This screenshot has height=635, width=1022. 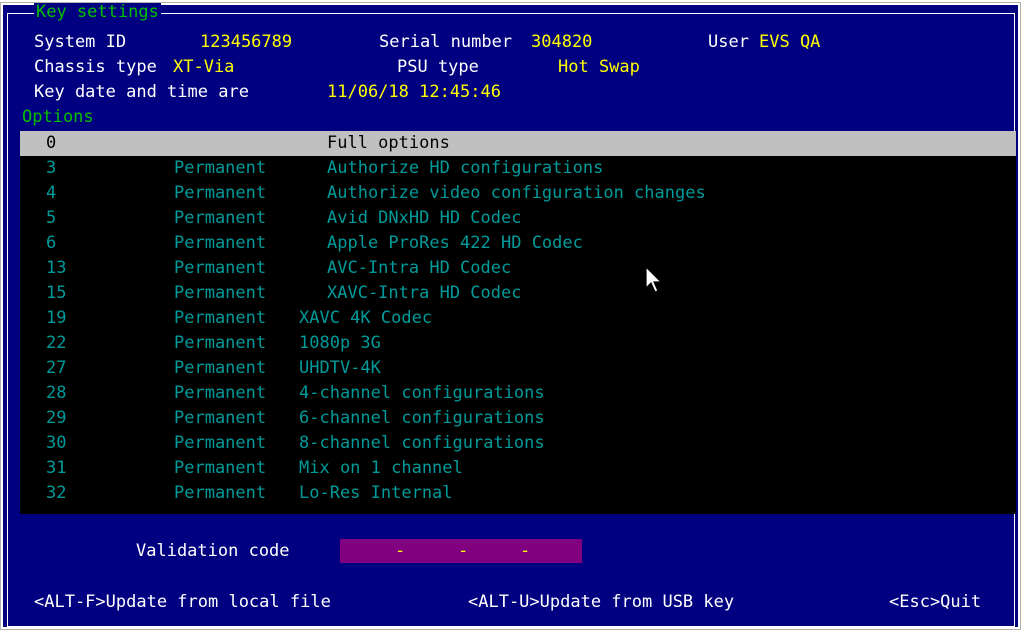 What do you see at coordinates (51, 143) in the screenshot?
I see `option-number: 0` at bounding box center [51, 143].